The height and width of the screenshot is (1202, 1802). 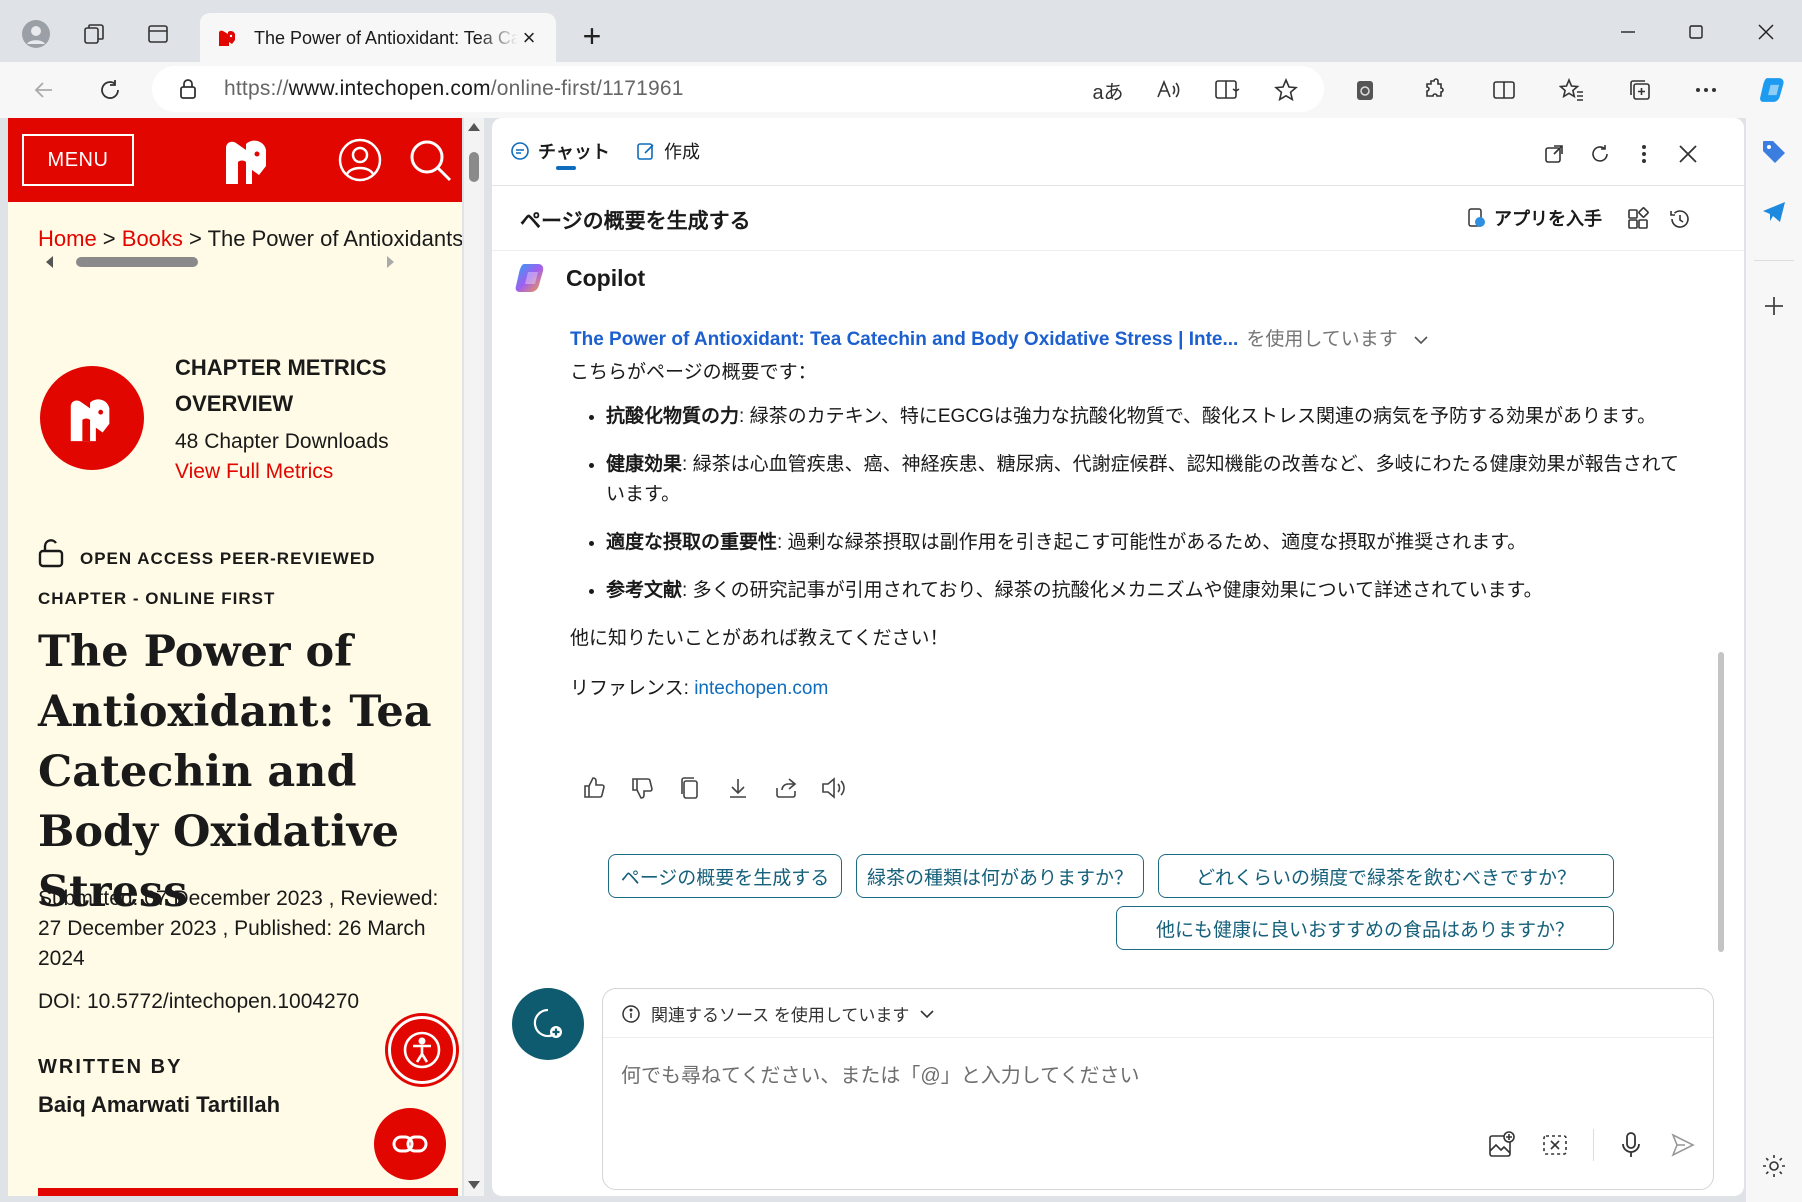 What do you see at coordinates (1706, 90) in the screenshot?
I see `more-options-icon` at bounding box center [1706, 90].